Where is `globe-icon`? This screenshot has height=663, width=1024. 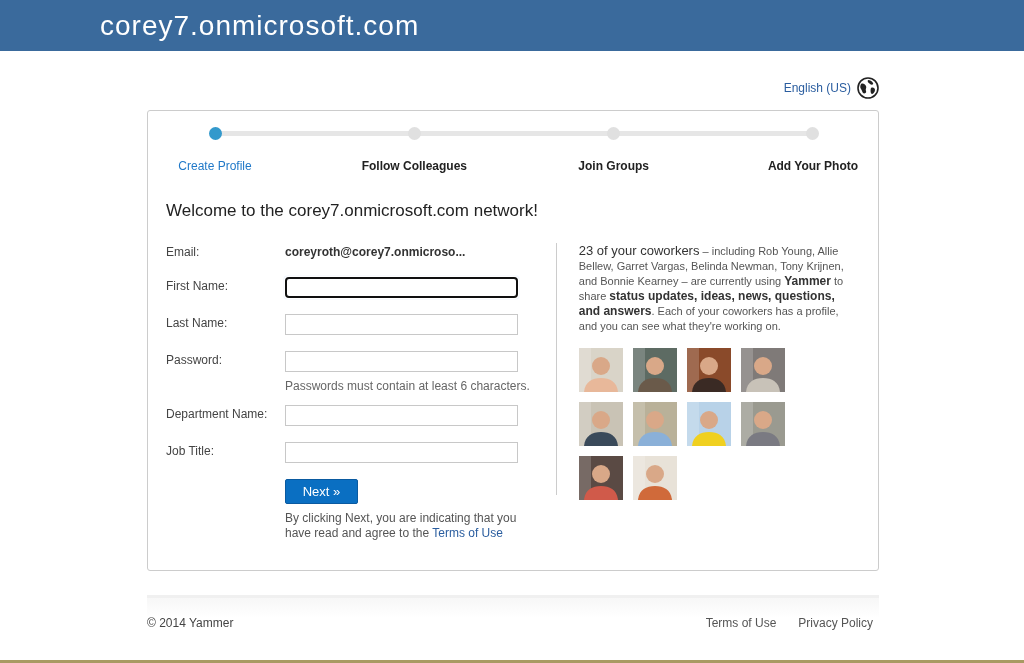 globe-icon is located at coordinates (868, 88).